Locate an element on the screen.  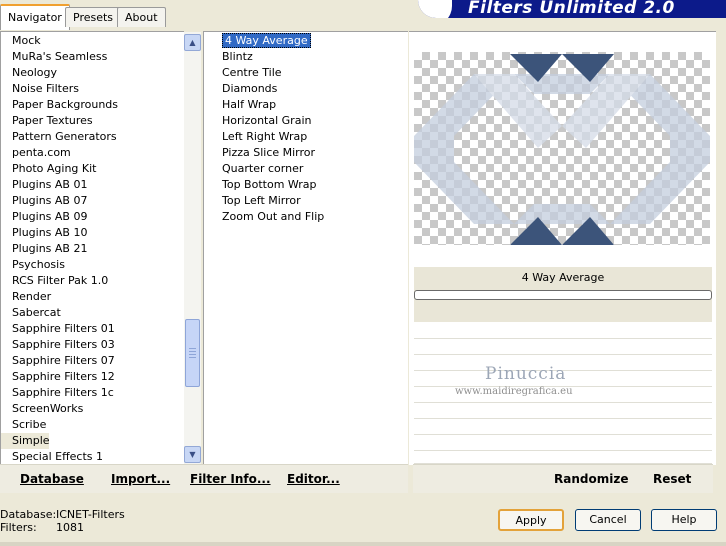
category-item: Mock is located at coordinates (92, 41).